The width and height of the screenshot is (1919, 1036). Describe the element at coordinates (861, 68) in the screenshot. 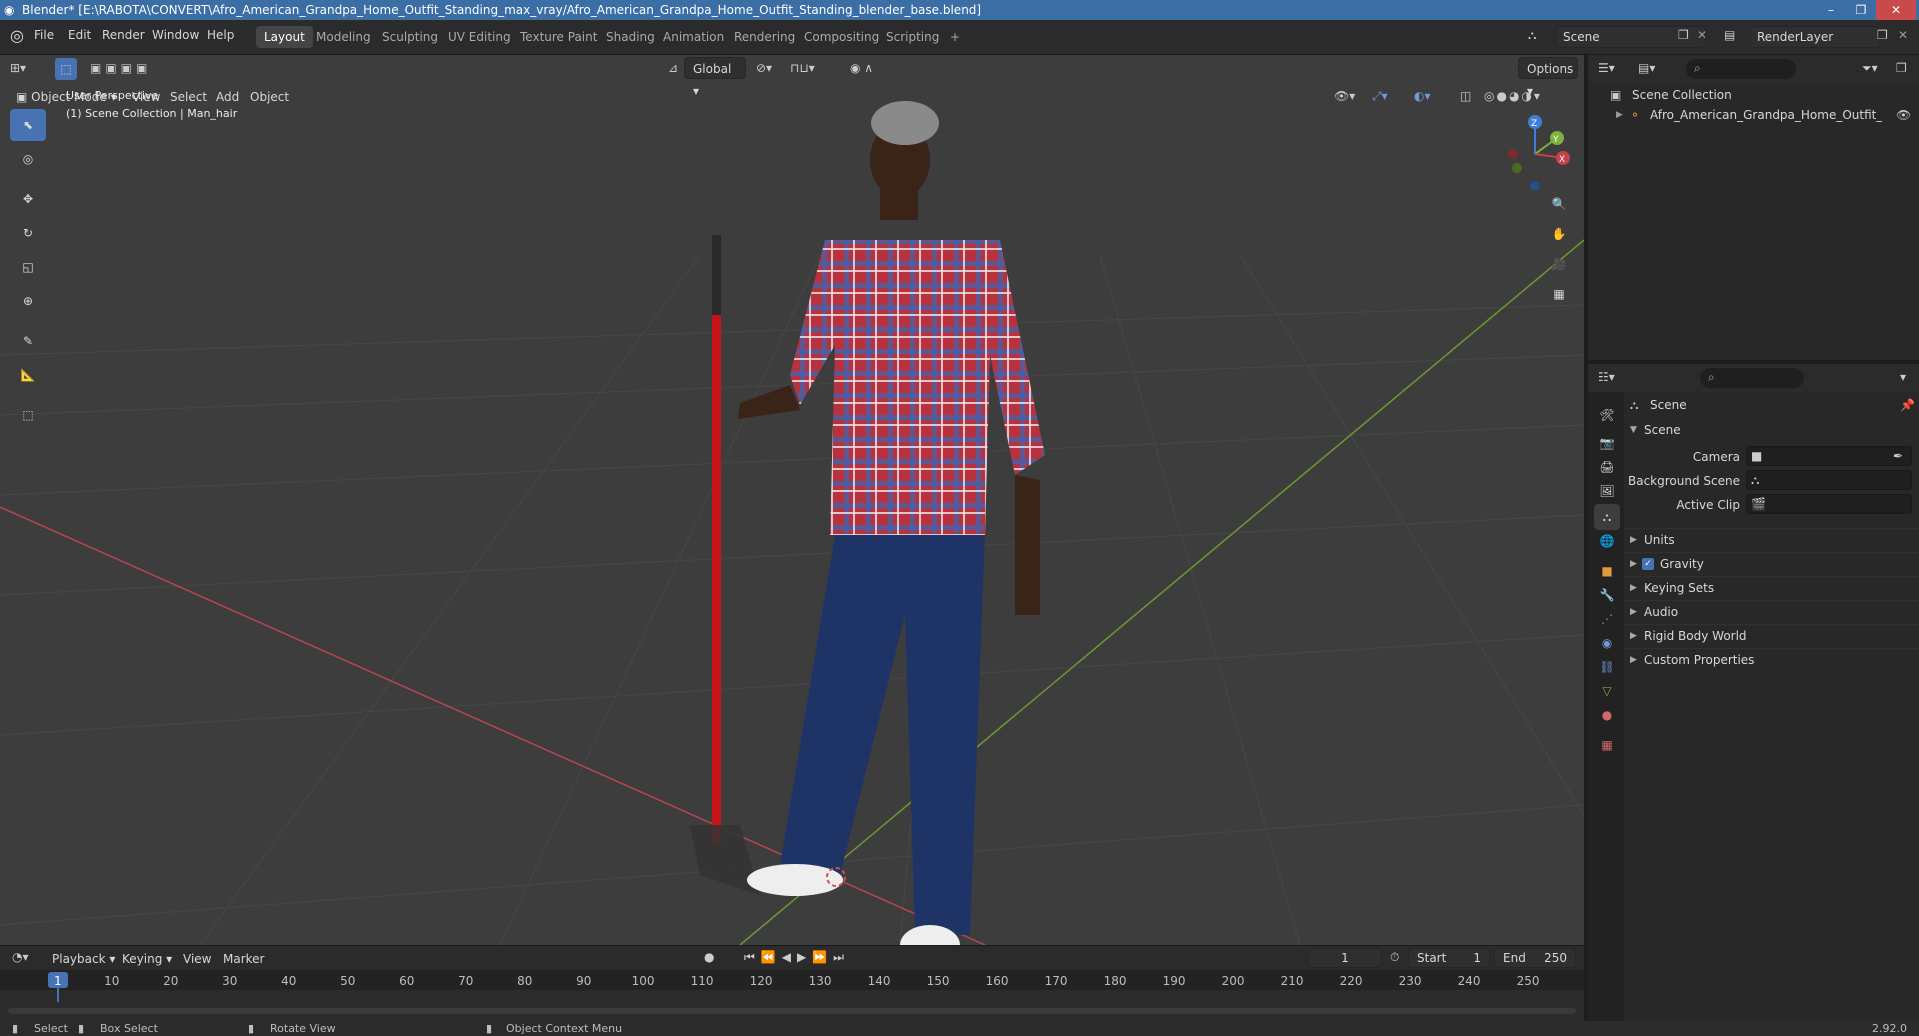

I see `proportional-edit-icon: ◉ ∧` at that location.